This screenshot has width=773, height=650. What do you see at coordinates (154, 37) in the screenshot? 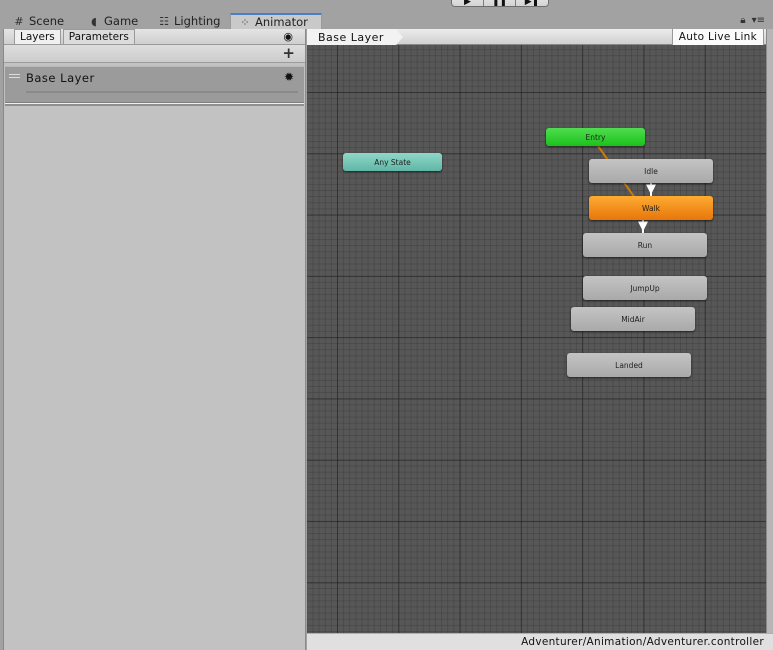
I see `panel-tabbar: Layers Parameters ◉` at bounding box center [154, 37].